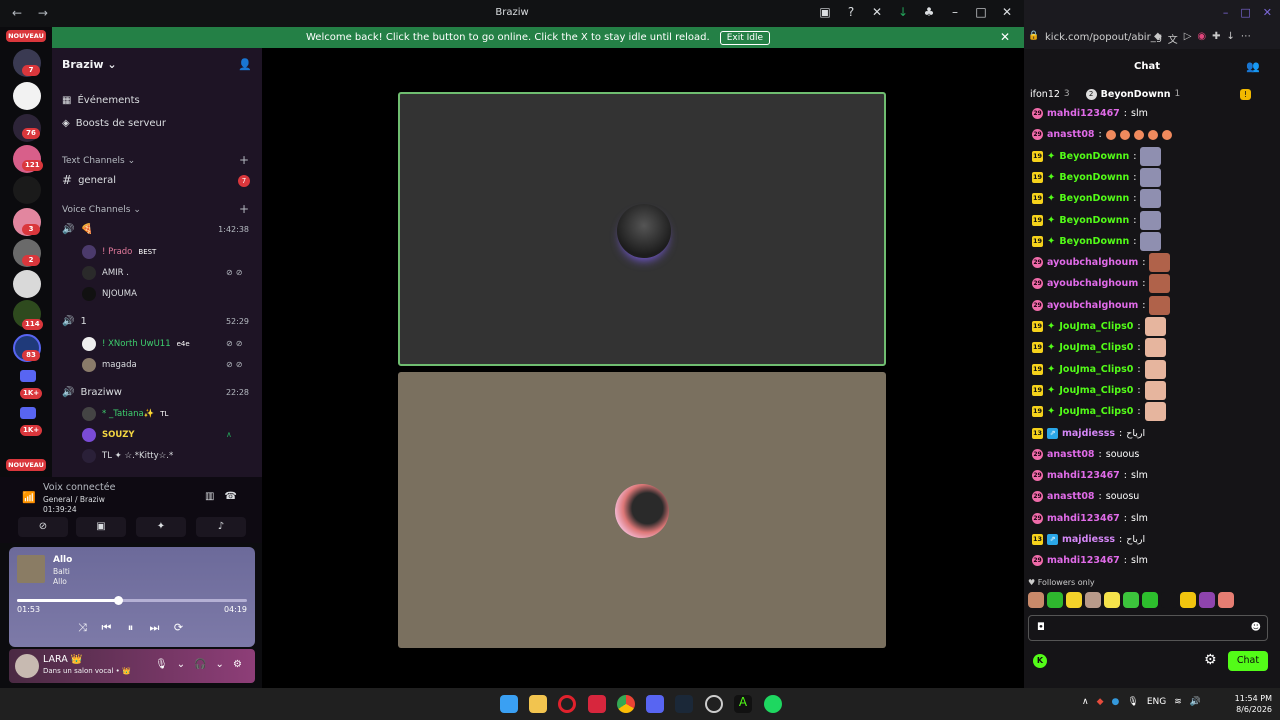 Image resolution: width=1280 pixels, height=720 pixels. I want to click on mic-icon: 🎙, so click(161, 664).